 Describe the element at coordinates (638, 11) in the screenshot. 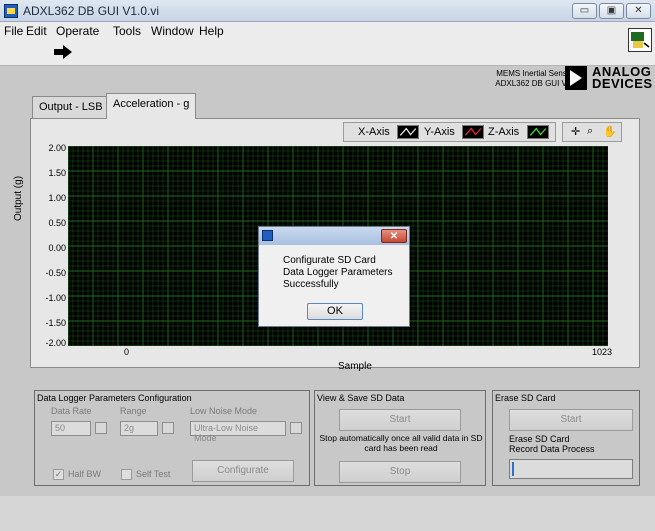

I see `close-button: ✕` at that location.